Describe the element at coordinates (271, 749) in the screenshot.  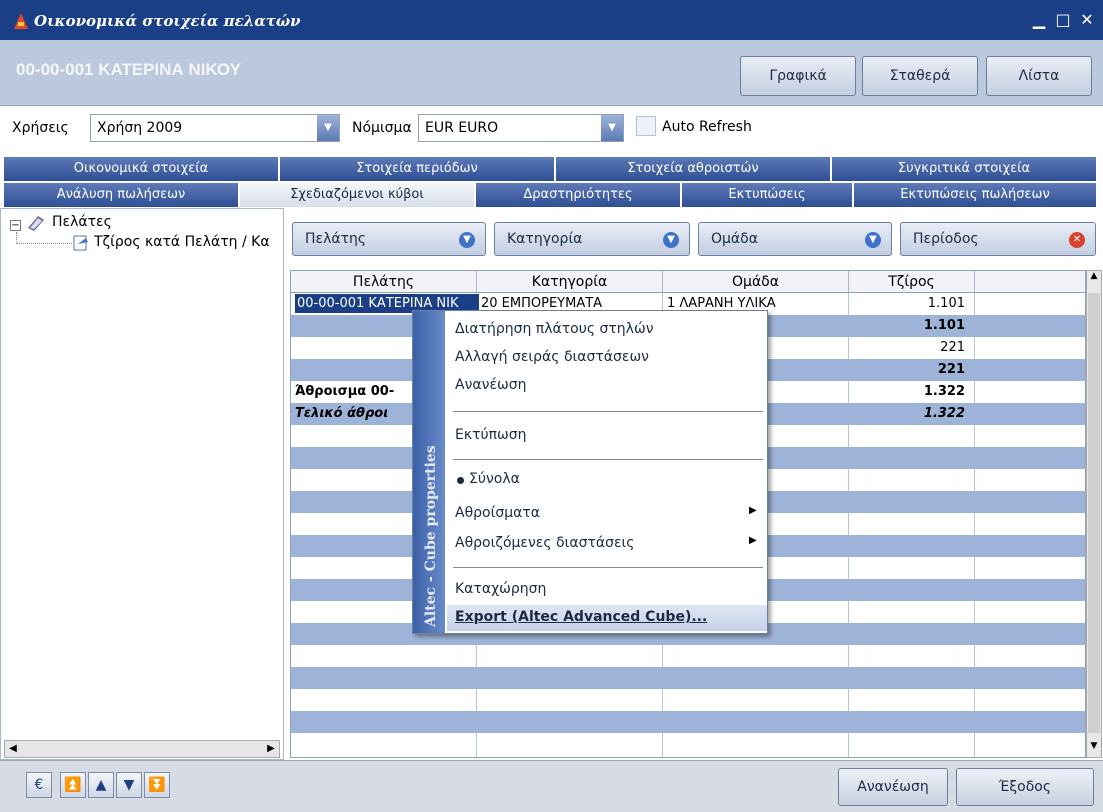
I see `scroll-right-icon: ▶` at that location.